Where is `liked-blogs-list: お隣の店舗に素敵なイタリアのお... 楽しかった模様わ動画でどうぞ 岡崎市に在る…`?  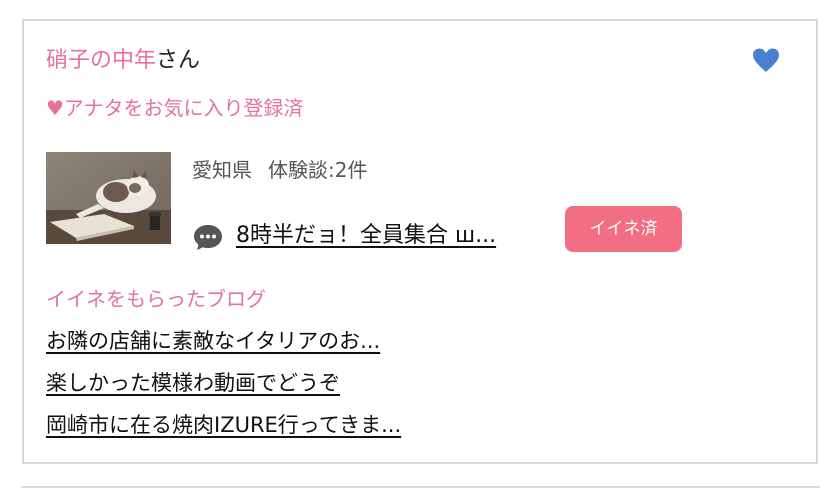
liked-blogs-list: お隣の店舗に素敵なイタリアのお... 楽しかった模様わ動画でどうぞ 岡崎市に在る… is located at coordinates (223, 390).